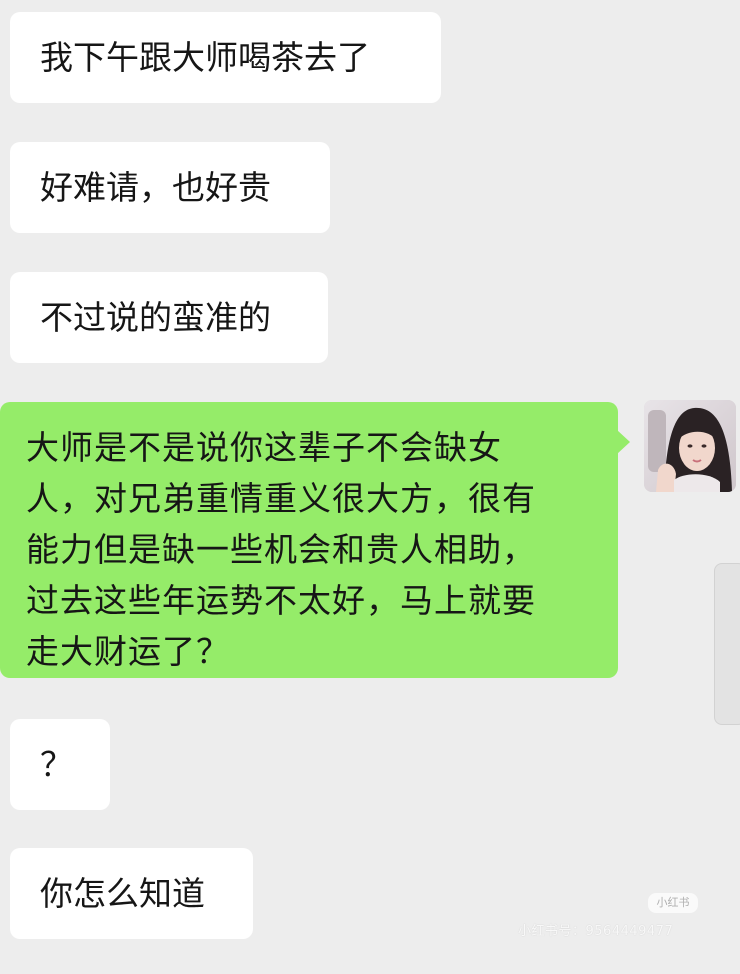 This screenshot has width=740, height=974. I want to click on message-text-line: 过去这些年运势不太好，马上就要, so click(281, 600).